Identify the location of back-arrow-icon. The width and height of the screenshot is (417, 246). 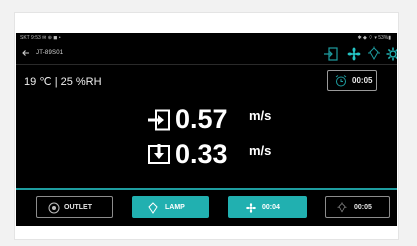
(26, 53).